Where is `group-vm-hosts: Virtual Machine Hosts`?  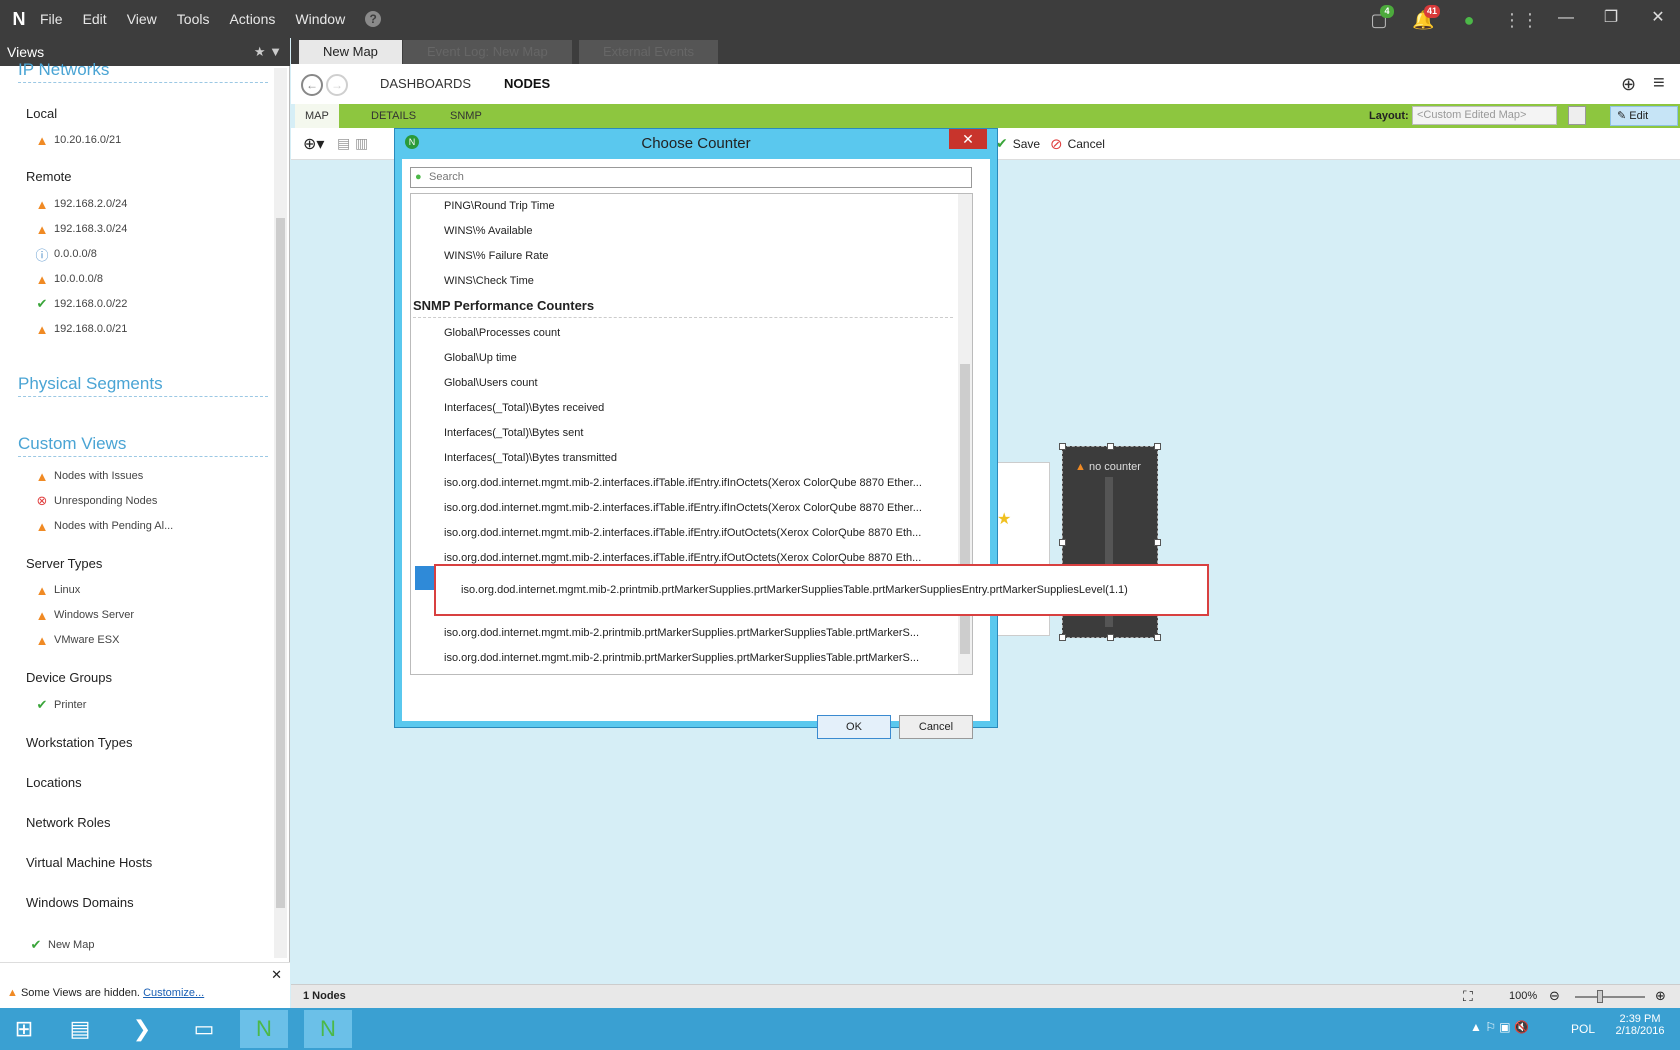
group-vm-hosts: Virtual Machine Hosts is located at coordinates (89, 862).